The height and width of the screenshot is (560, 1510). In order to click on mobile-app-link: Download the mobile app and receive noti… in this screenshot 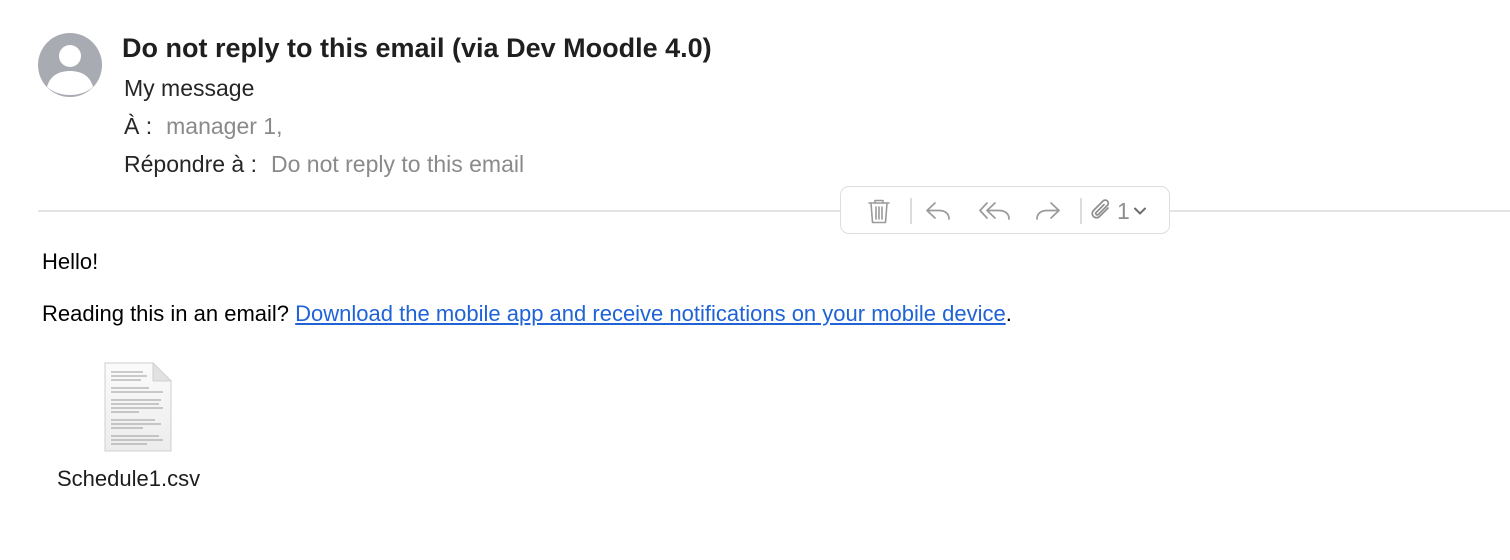, I will do `click(650, 313)`.